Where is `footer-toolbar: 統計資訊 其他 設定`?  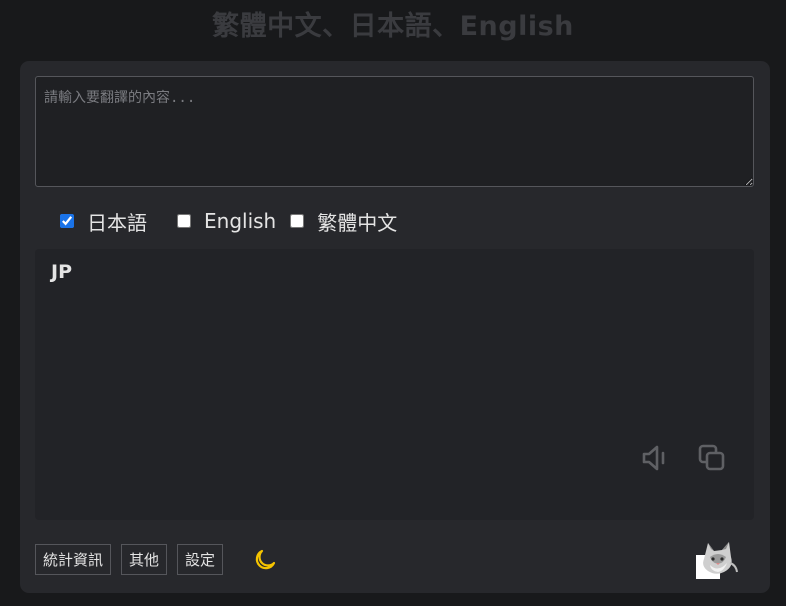
footer-toolbar: 統計資訊 其他 設定 is located at coordinates (156, 559).